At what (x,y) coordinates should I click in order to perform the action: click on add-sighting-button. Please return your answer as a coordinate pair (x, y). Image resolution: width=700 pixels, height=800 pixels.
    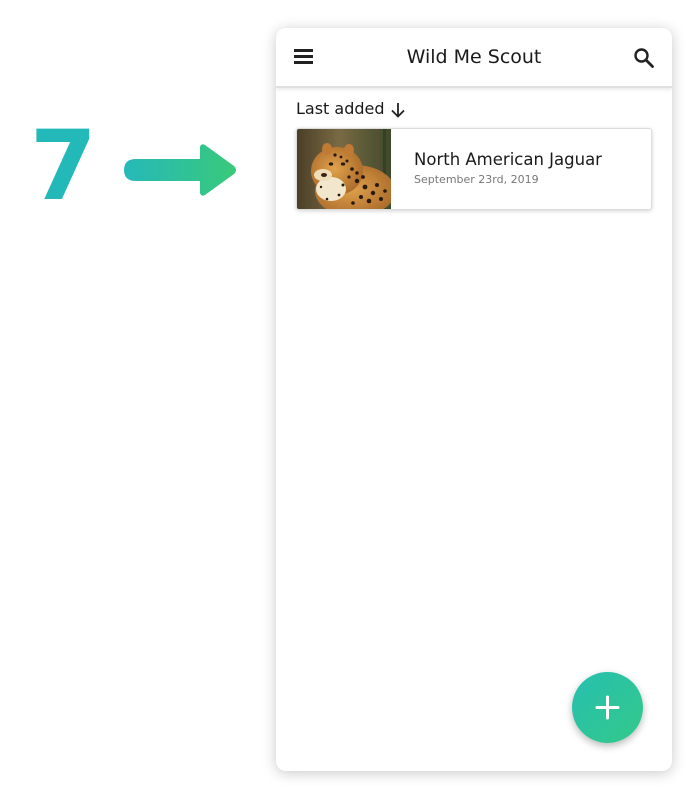
    Looking at the image, I should click on (607, 707).